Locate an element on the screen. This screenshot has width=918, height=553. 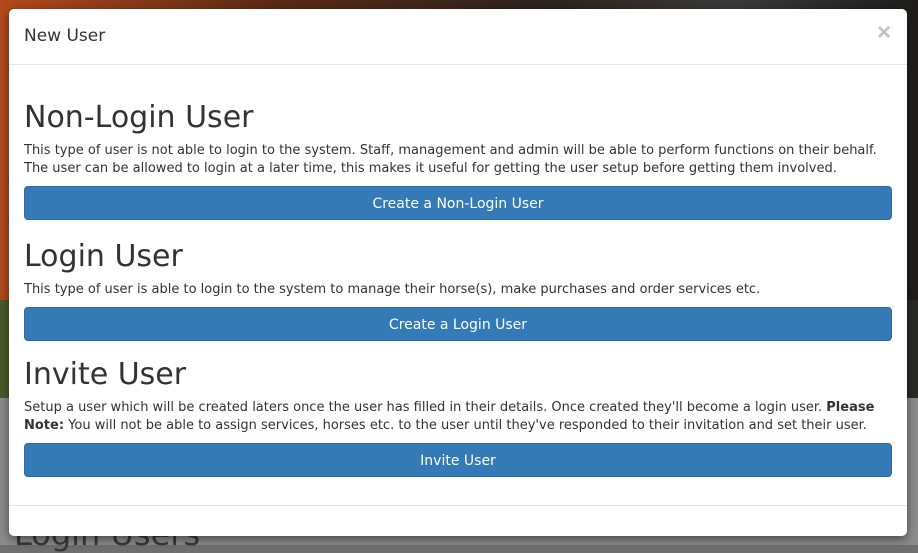
section-heading: Non-Login User is located at coordinates (139, 117).